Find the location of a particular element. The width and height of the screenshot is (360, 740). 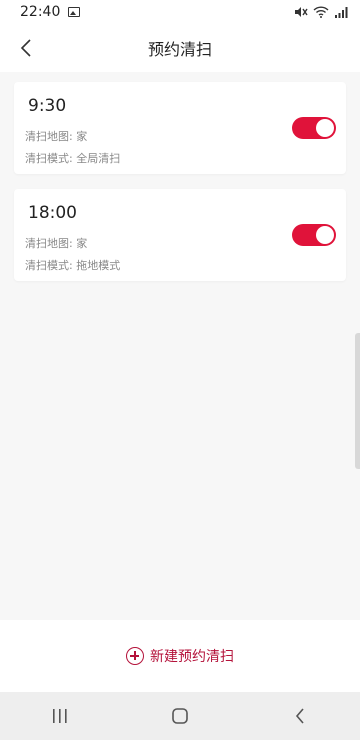

home-icon is located at coordinates (180, 716).